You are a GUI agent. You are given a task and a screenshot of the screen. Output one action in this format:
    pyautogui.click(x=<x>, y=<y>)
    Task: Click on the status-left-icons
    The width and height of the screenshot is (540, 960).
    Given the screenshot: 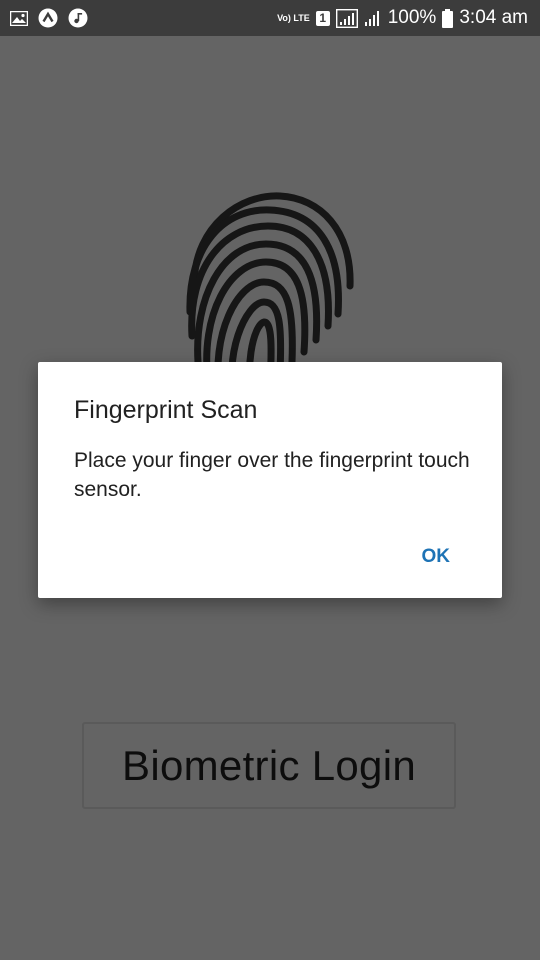 What is the action you would take?
    pyautogui.click(x=54, y=18)
    